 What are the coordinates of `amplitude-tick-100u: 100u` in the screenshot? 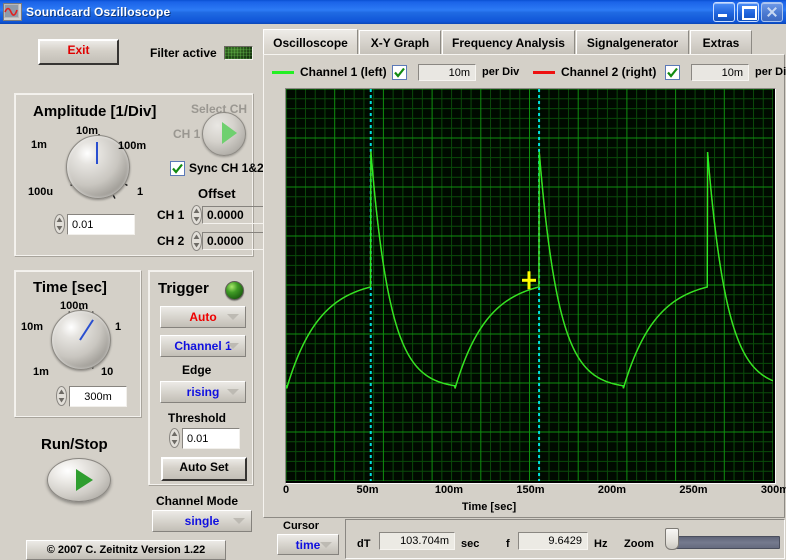 It's located at (41, 192).